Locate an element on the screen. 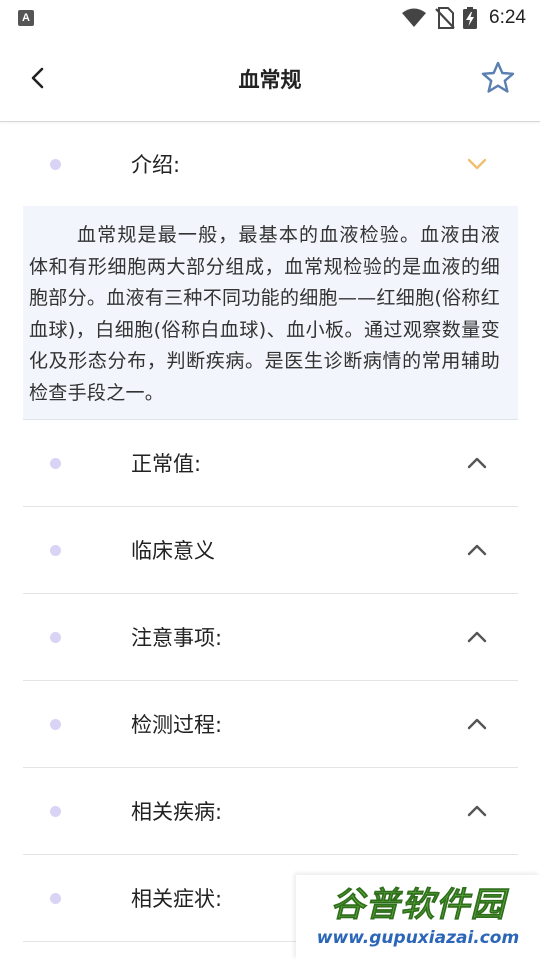 The image size is (540, 960). section-label: 注意事项: is located at coordinates (177, 638).